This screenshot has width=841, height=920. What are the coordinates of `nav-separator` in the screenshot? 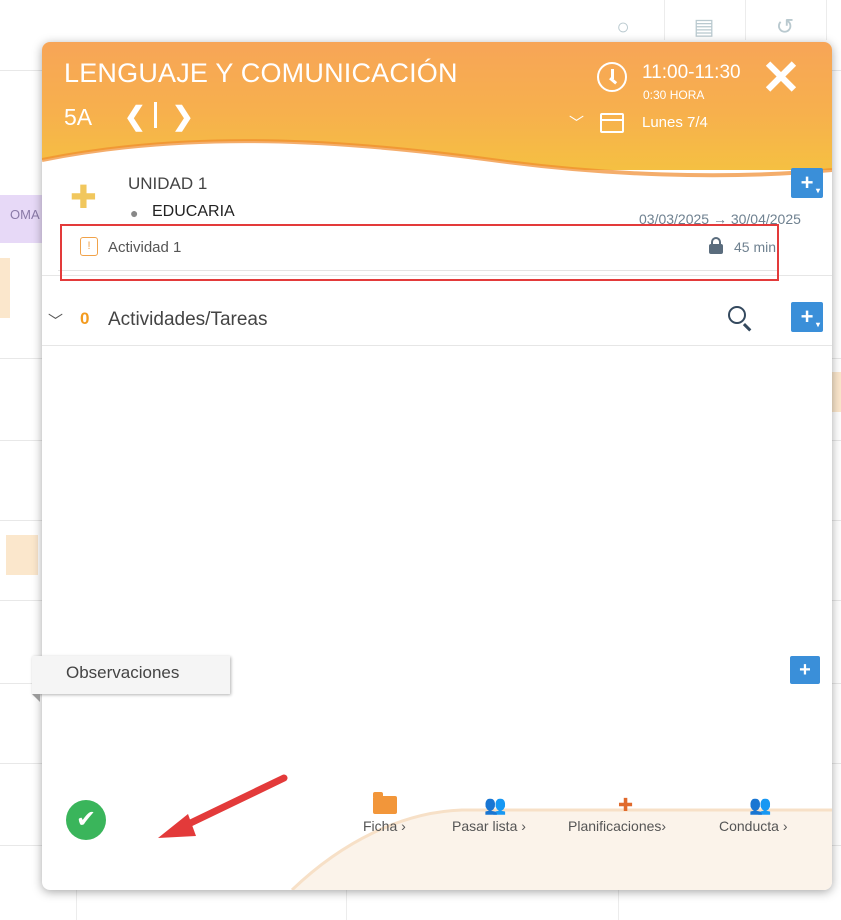 It's located at (155, 115).